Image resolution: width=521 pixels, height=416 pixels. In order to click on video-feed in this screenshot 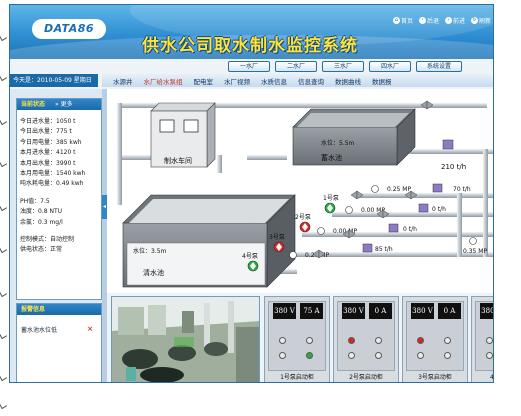, I will do `click(185, 339)`.